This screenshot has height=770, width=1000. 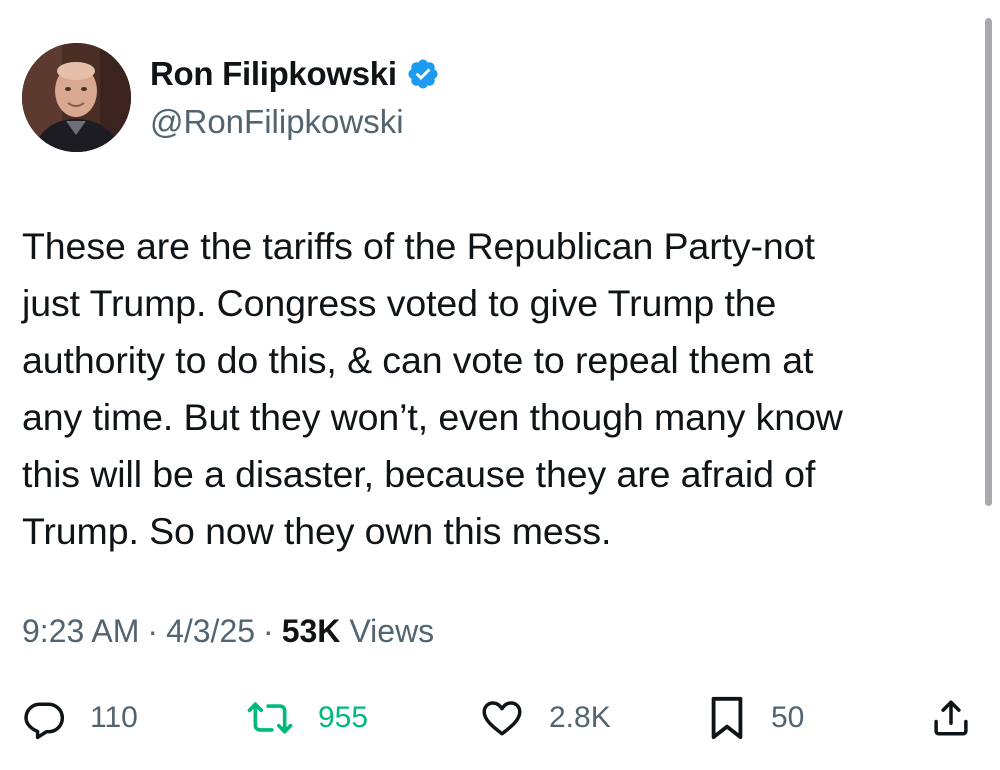 What do you see at coordinates (80, 718) in the screenshot?
I see `reply-button: 110` at bounding box center [80, 718].